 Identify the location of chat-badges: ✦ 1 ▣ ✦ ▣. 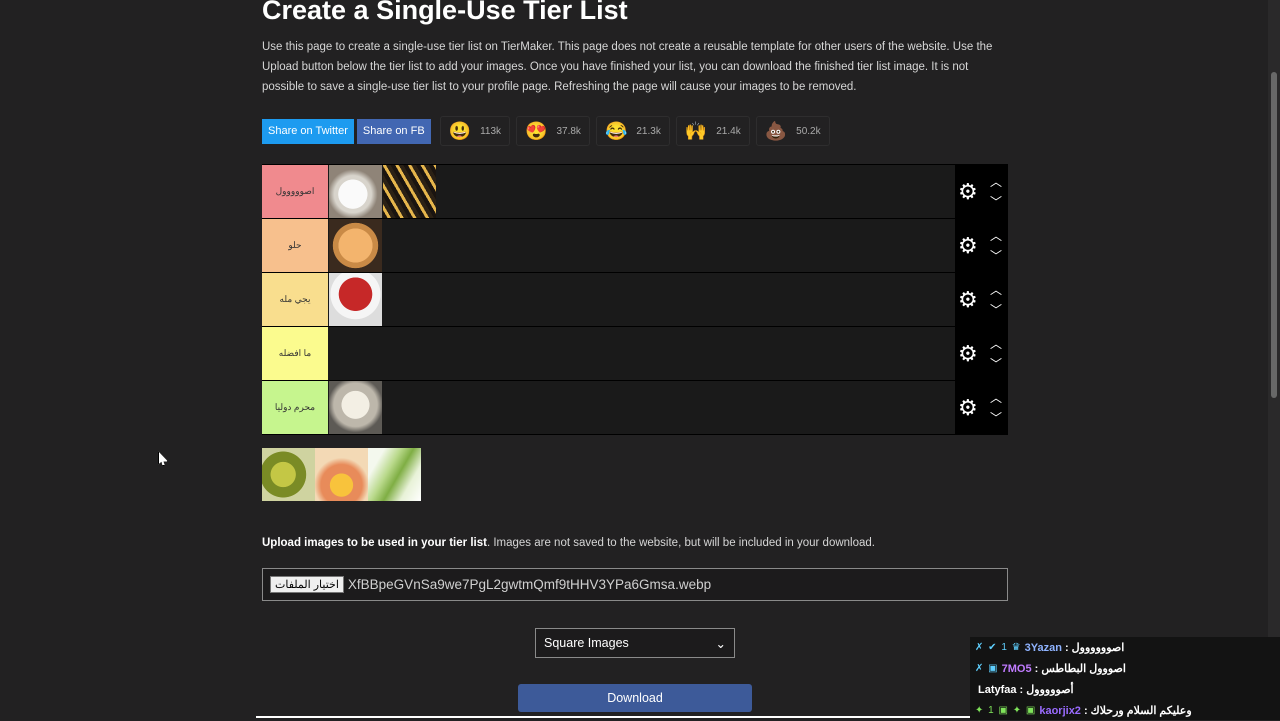
(1006, 710).